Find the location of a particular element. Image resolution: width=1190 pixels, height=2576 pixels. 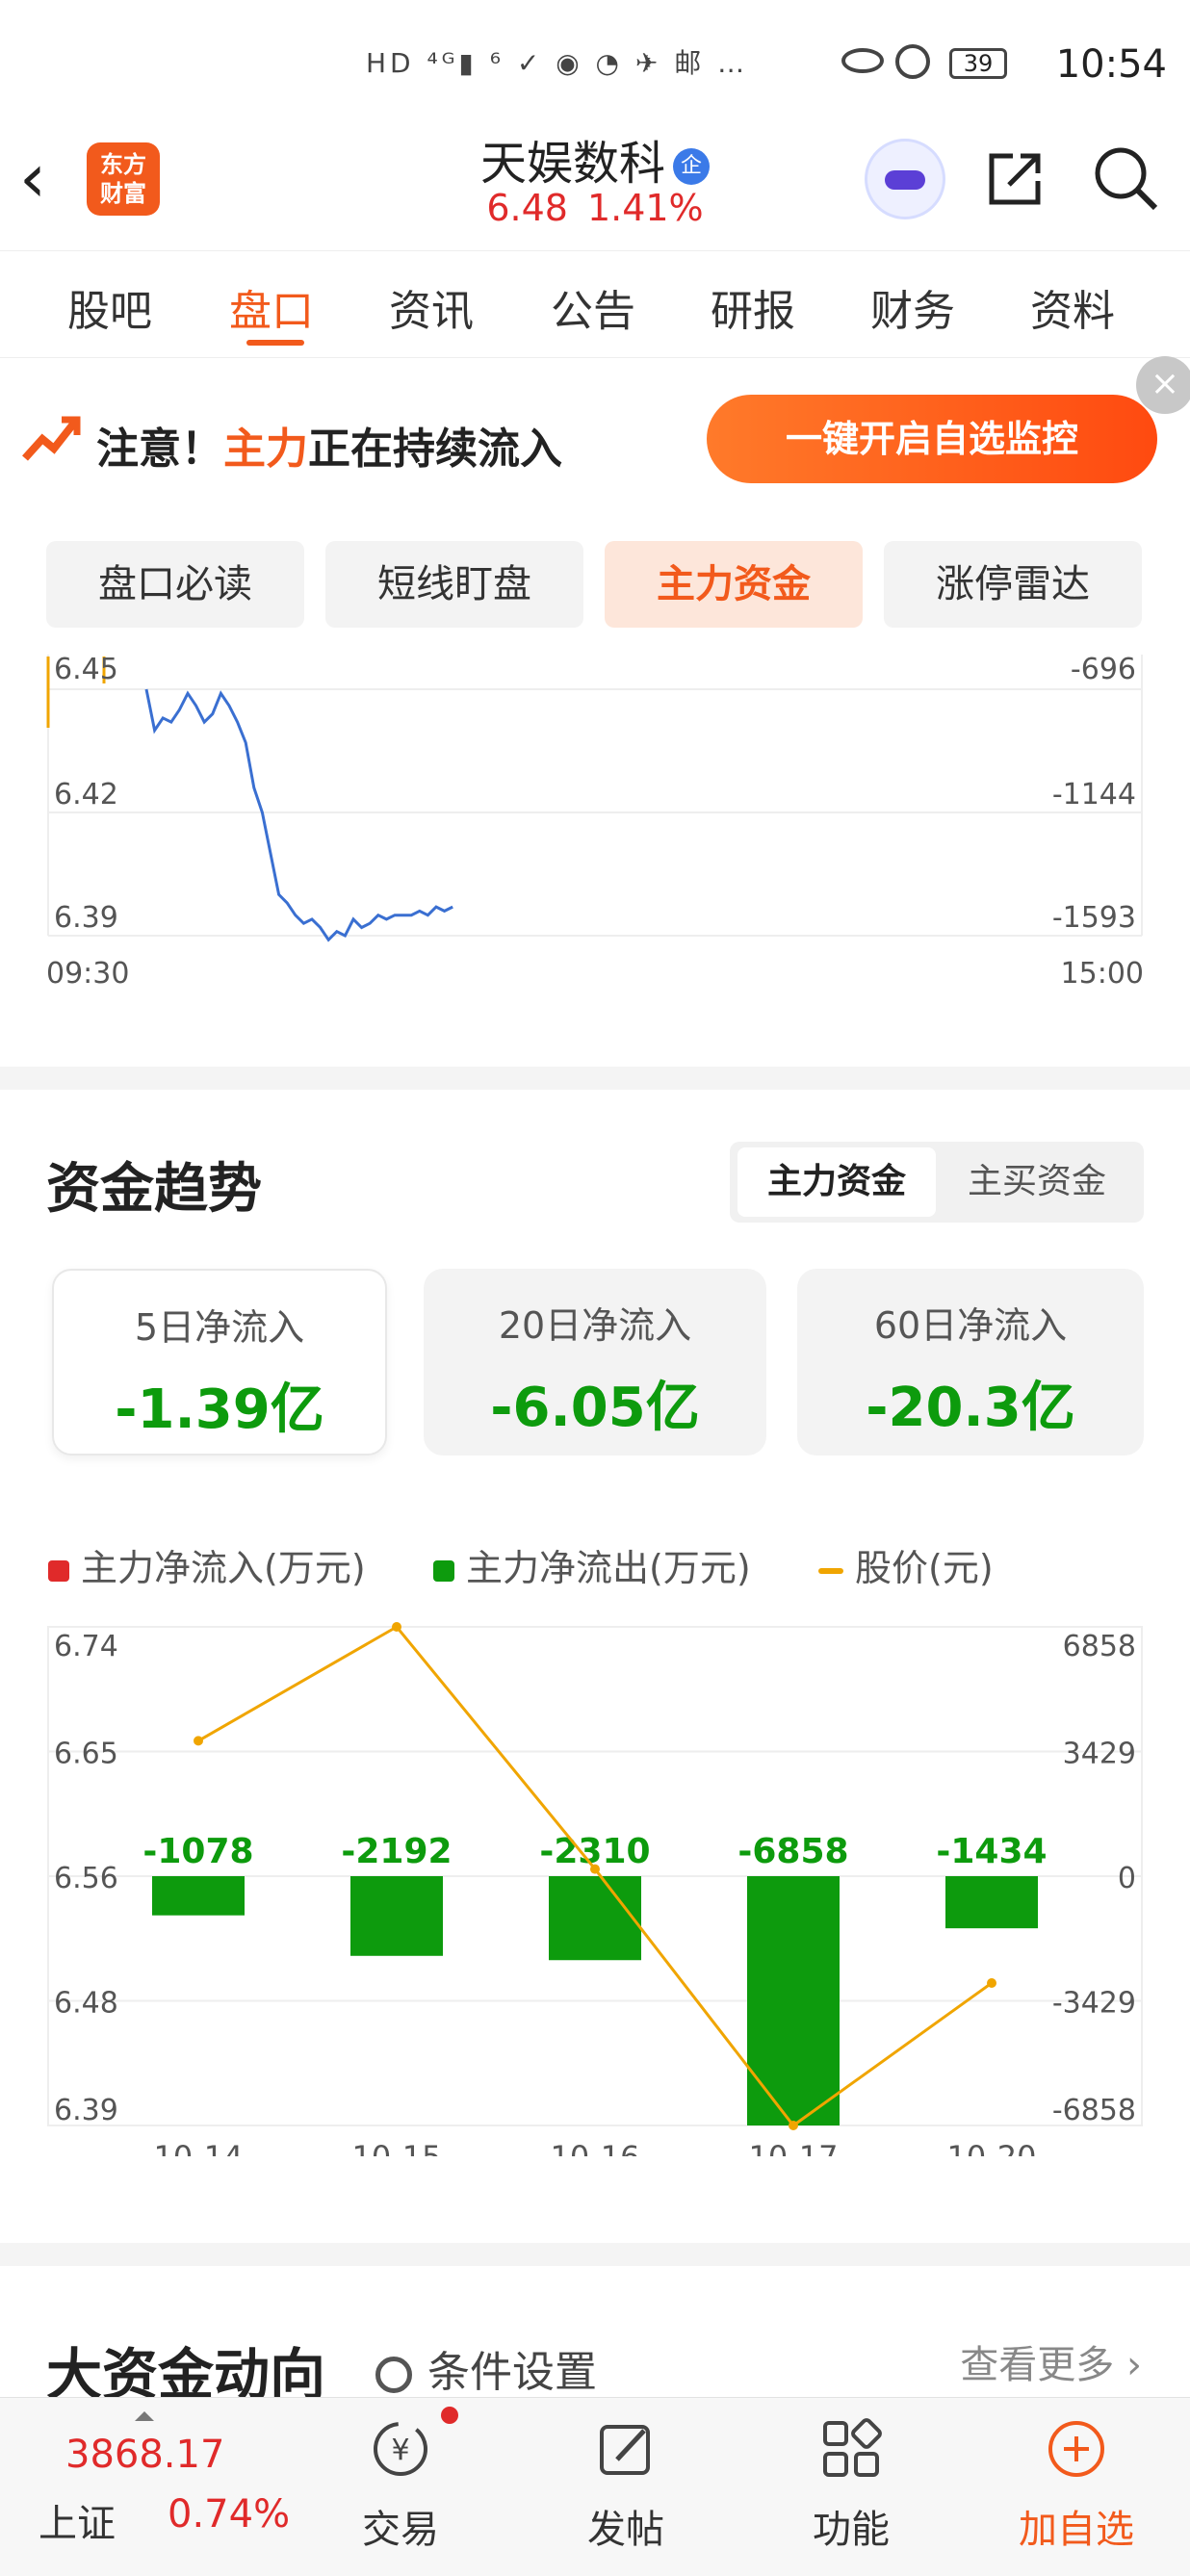

x-tick-label: 10-15 is located at coordinates (397, 2148).